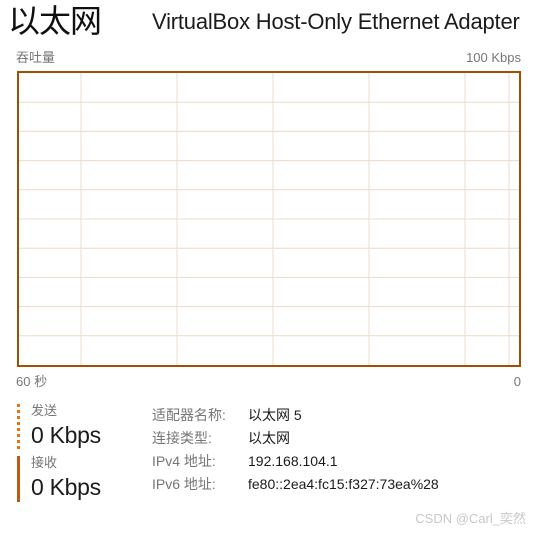 The image size is (538, 539). Describe the element at coordinates (55, 21) in the screenshot. I see `adapter-logo: 以太网` at that location.